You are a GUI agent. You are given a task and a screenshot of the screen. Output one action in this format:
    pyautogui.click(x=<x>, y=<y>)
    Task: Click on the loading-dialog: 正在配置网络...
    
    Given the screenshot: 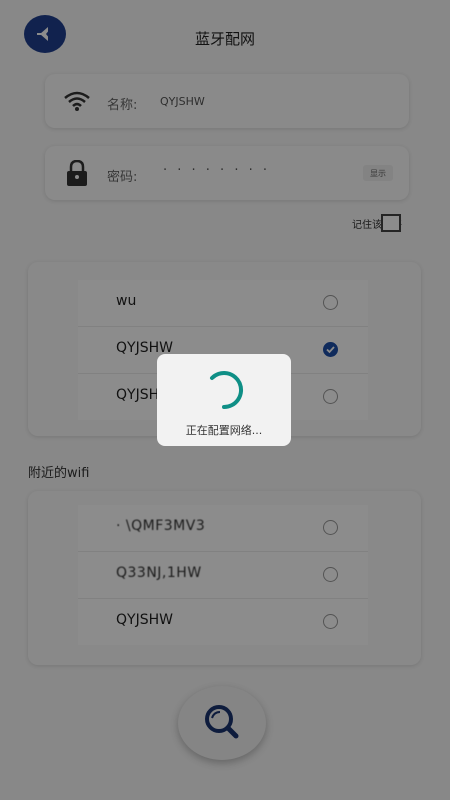 What is the action you would take?
    pyautogui.click(x=224, y=400)
    